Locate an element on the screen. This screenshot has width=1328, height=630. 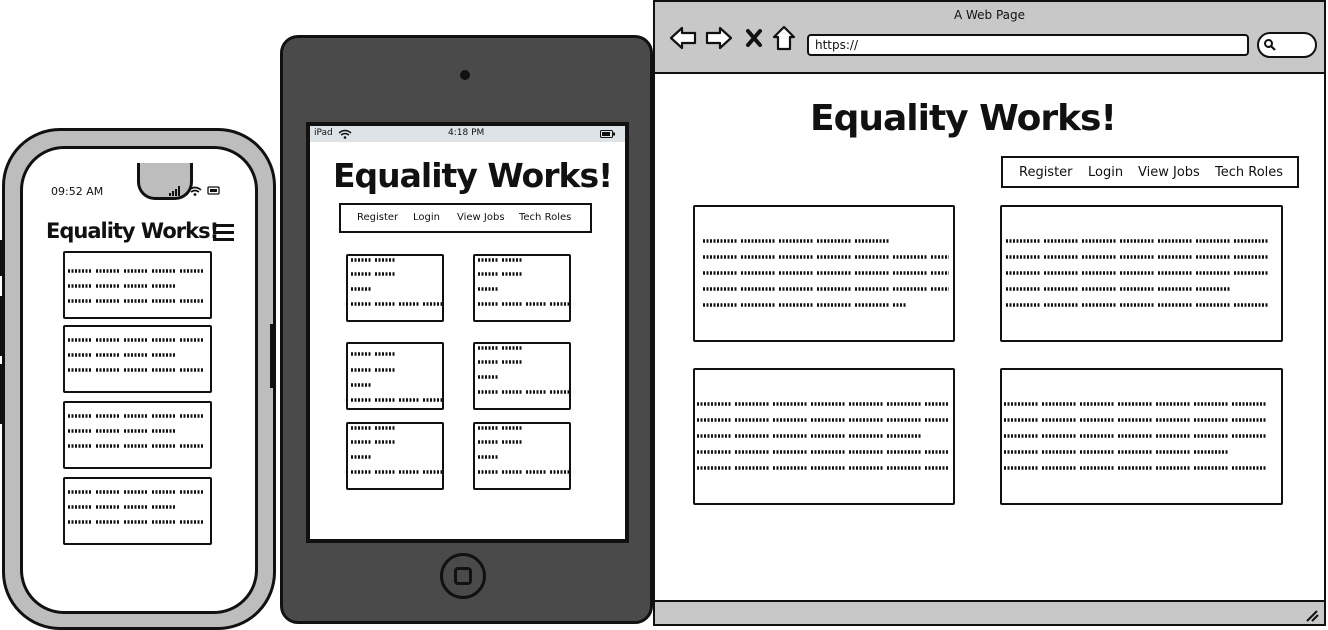
camera-icon is located at coordinates (465, 75).